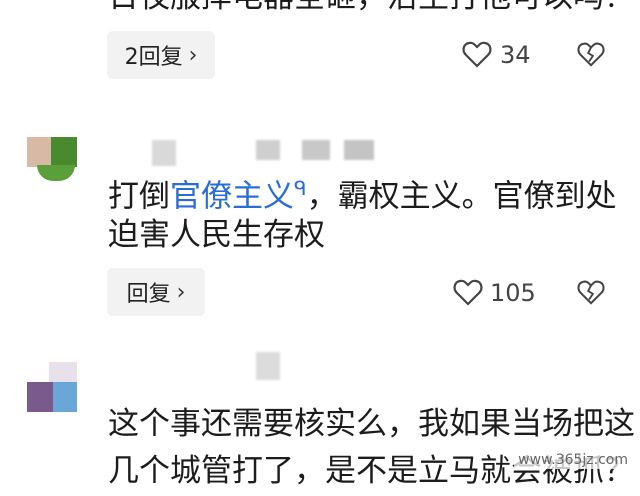 Image resolution: width=640 pixels, height=496 pixels. I want to click on like-count-2: 105, so click(513, 293).